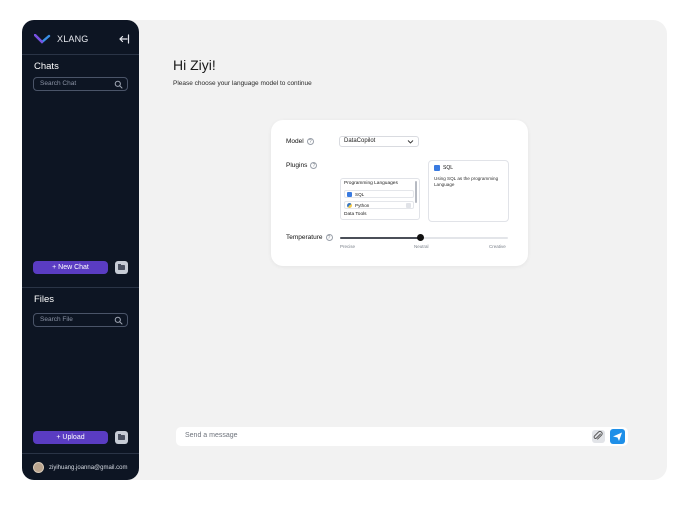 Image resolution: width=690 pixels, height=505 pixels. What do you see at coordinates (88, 467) in the screenshot?
I see `user-email: ziyihuang.joanna@gmail.com` at bounding box center [88, 467].